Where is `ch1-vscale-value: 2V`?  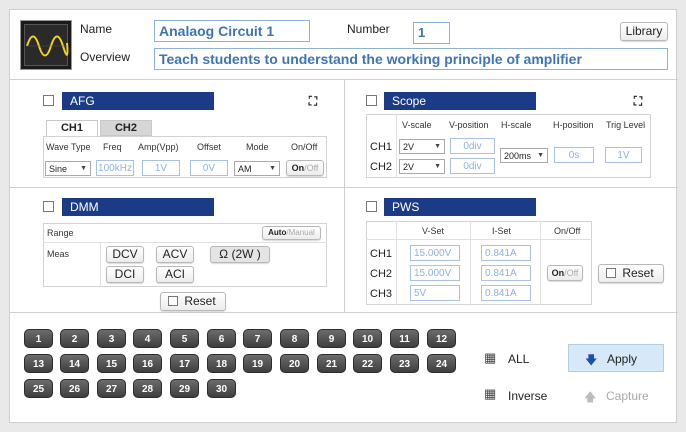
ch1-vscale-value: 2V is located at coordinates (409, 147).